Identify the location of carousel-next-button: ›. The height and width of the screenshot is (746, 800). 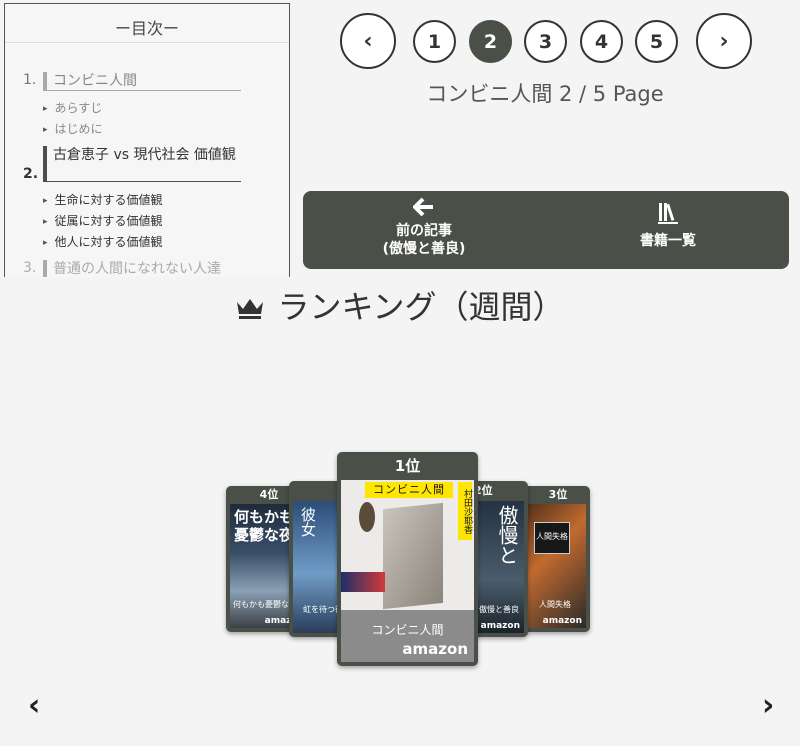
(768, 705).